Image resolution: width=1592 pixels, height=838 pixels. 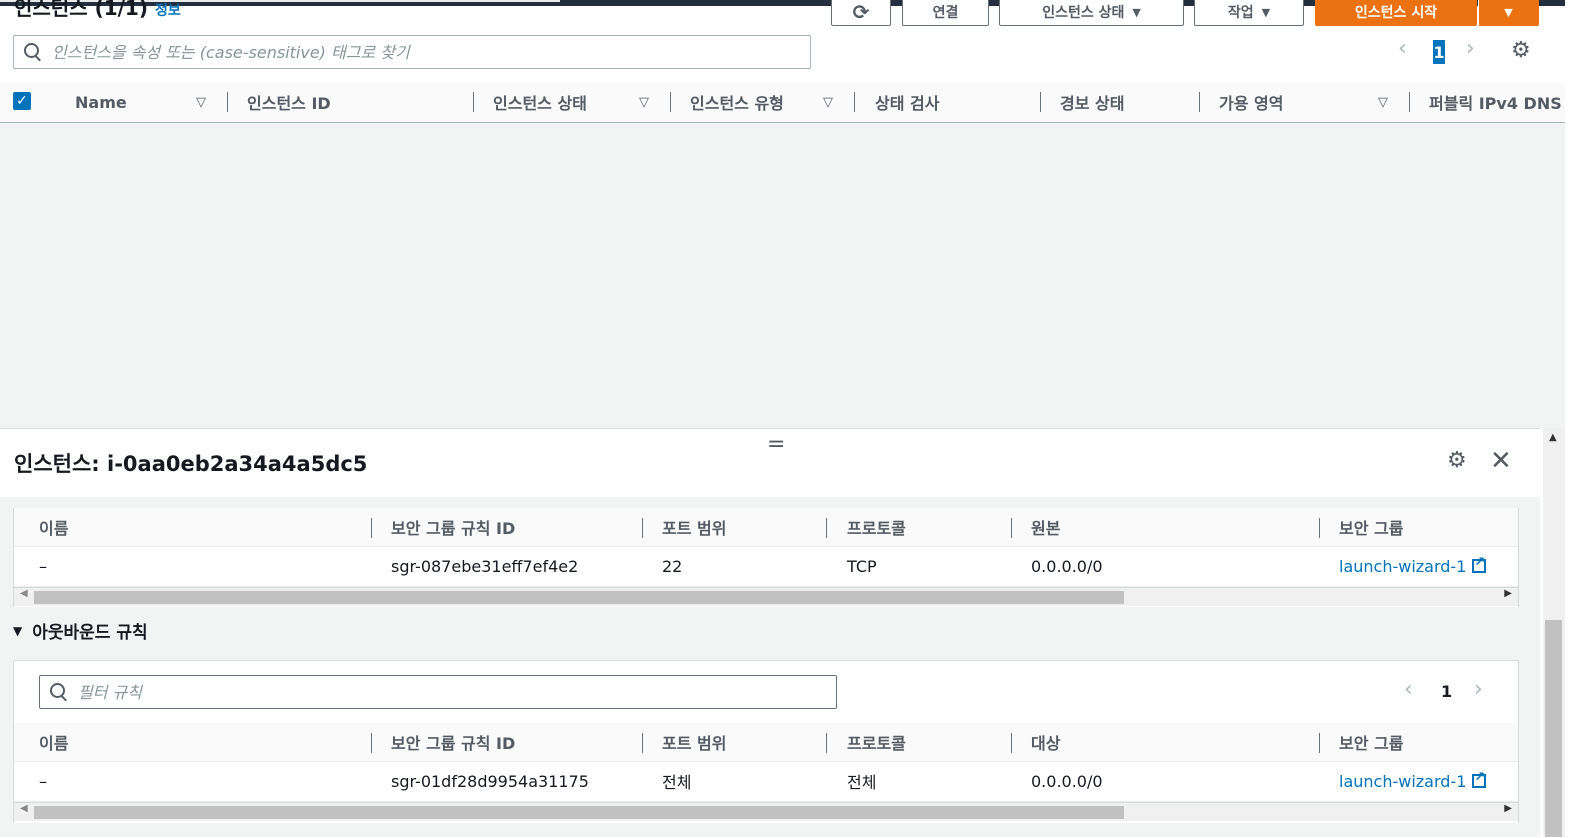 I want to click on col-status-check: 상태 검사, so click(x=907, y=102).